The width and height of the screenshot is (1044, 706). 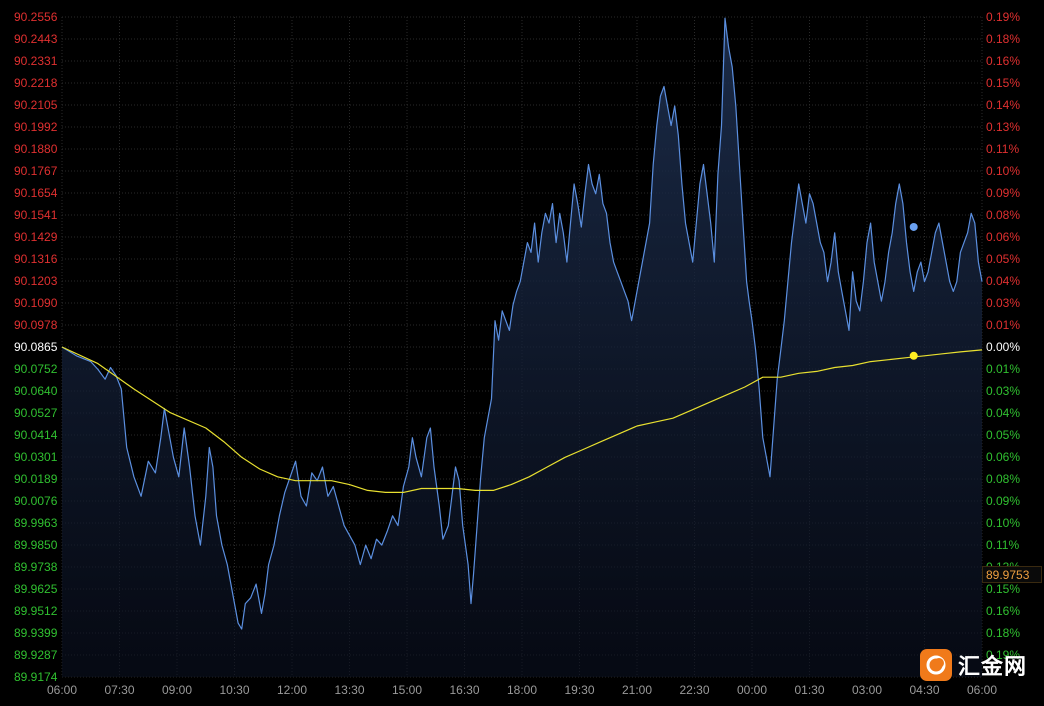 I want to click on right-tick-label: 0.19%, so click(x=1003, y=17).